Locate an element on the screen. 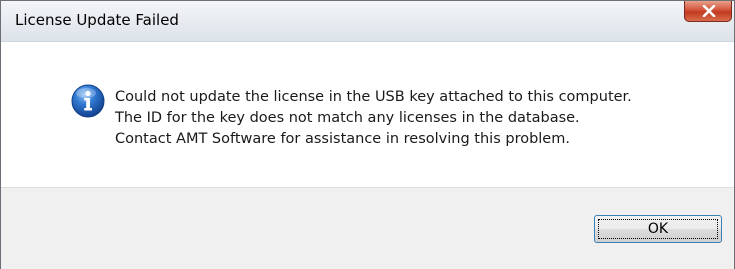 The image size is (735, 269). close-icon is located at coordinates (709, 11).